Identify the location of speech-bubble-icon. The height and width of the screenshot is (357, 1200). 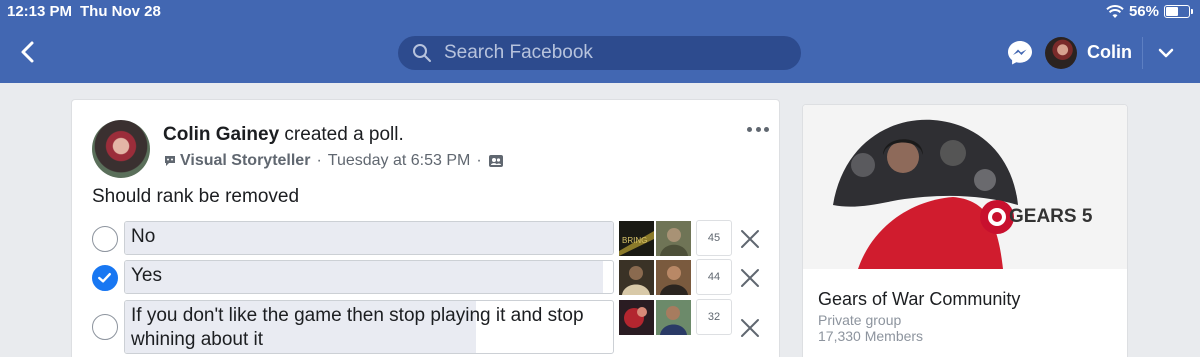
(170, 161).